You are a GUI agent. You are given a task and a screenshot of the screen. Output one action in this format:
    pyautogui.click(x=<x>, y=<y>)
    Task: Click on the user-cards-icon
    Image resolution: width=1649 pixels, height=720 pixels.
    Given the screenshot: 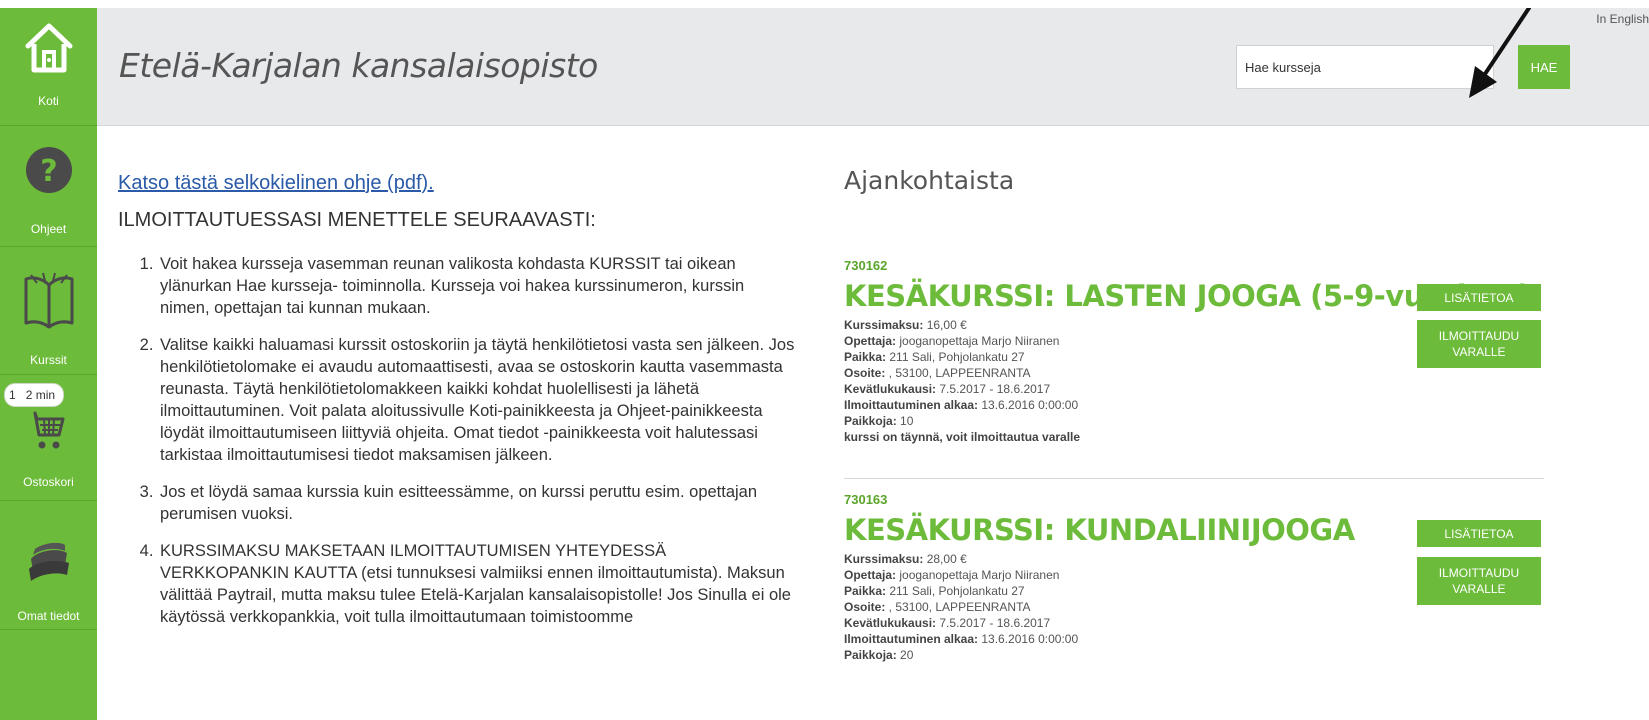 What is the action you would take?
    pyautogui.click(x=48, y=561)
    